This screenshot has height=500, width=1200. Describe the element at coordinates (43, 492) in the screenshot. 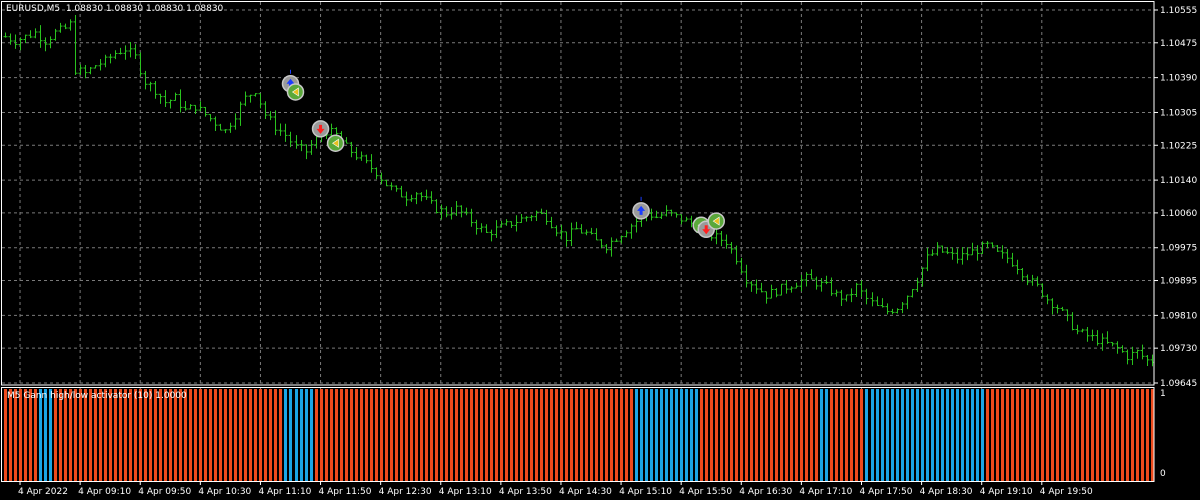

I see `time-tick-label: 4 Apr 2022` at that location.